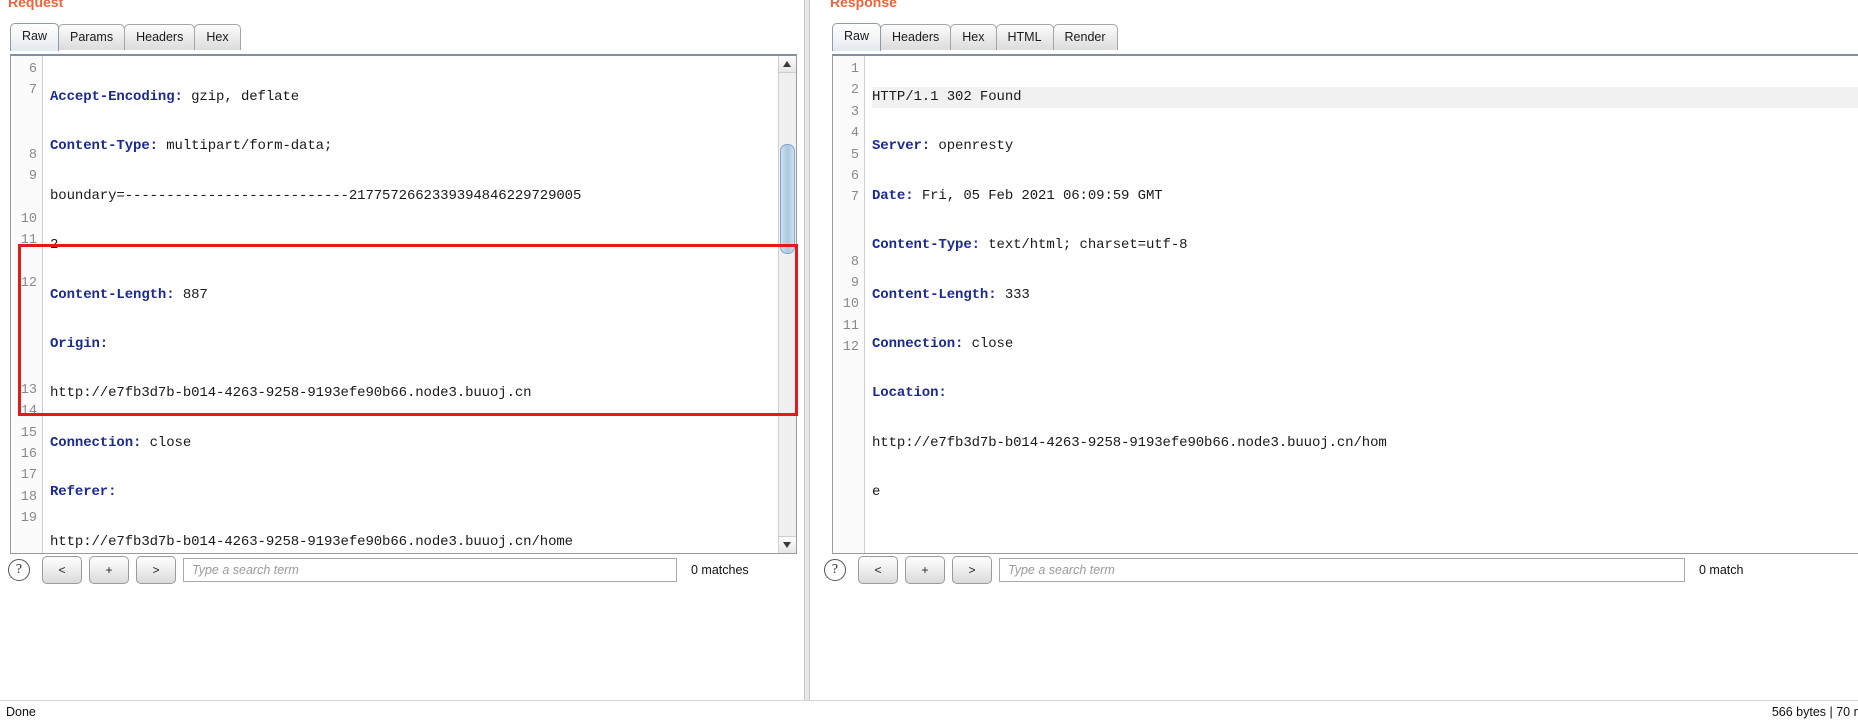  I want to click on response-line-number-gutter: 1 2 3 4 5 6 7 8 9 10 11 12, so click(849, 304).